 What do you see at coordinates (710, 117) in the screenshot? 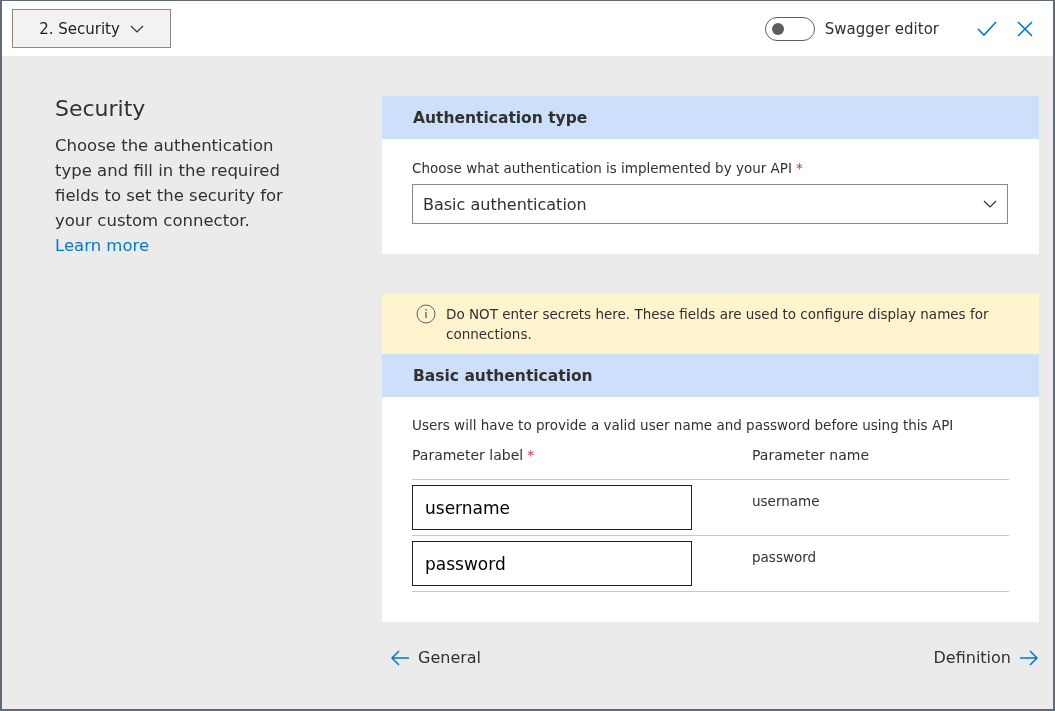
I see `card-header: Authentication type` at bounding box center [710, 117].